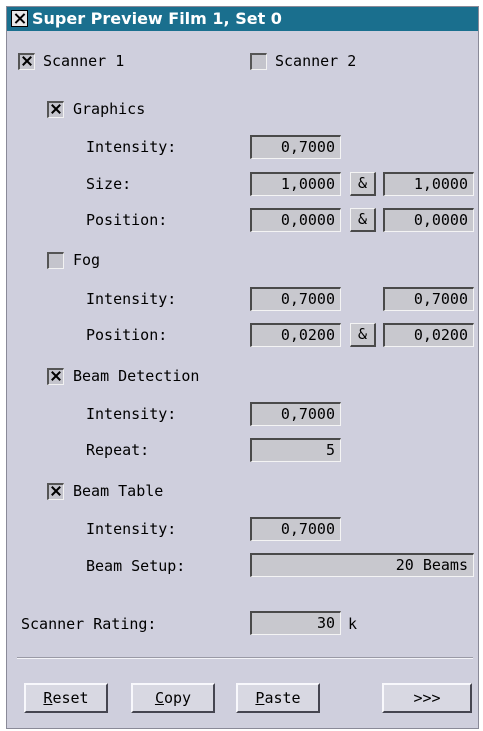 The width and height of the screenshot is (483, 731). Describe the element at coordinates (136, 376) in the screenshot. I see `beam-detection-label: Beam Detection` at that location.